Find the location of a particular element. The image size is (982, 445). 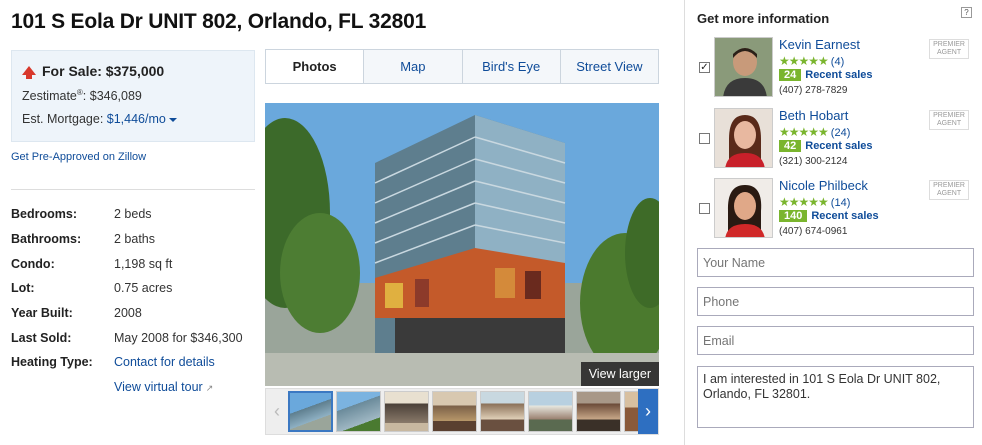

chevron-left-icon: ‹ is located at coordinates (277, 411).